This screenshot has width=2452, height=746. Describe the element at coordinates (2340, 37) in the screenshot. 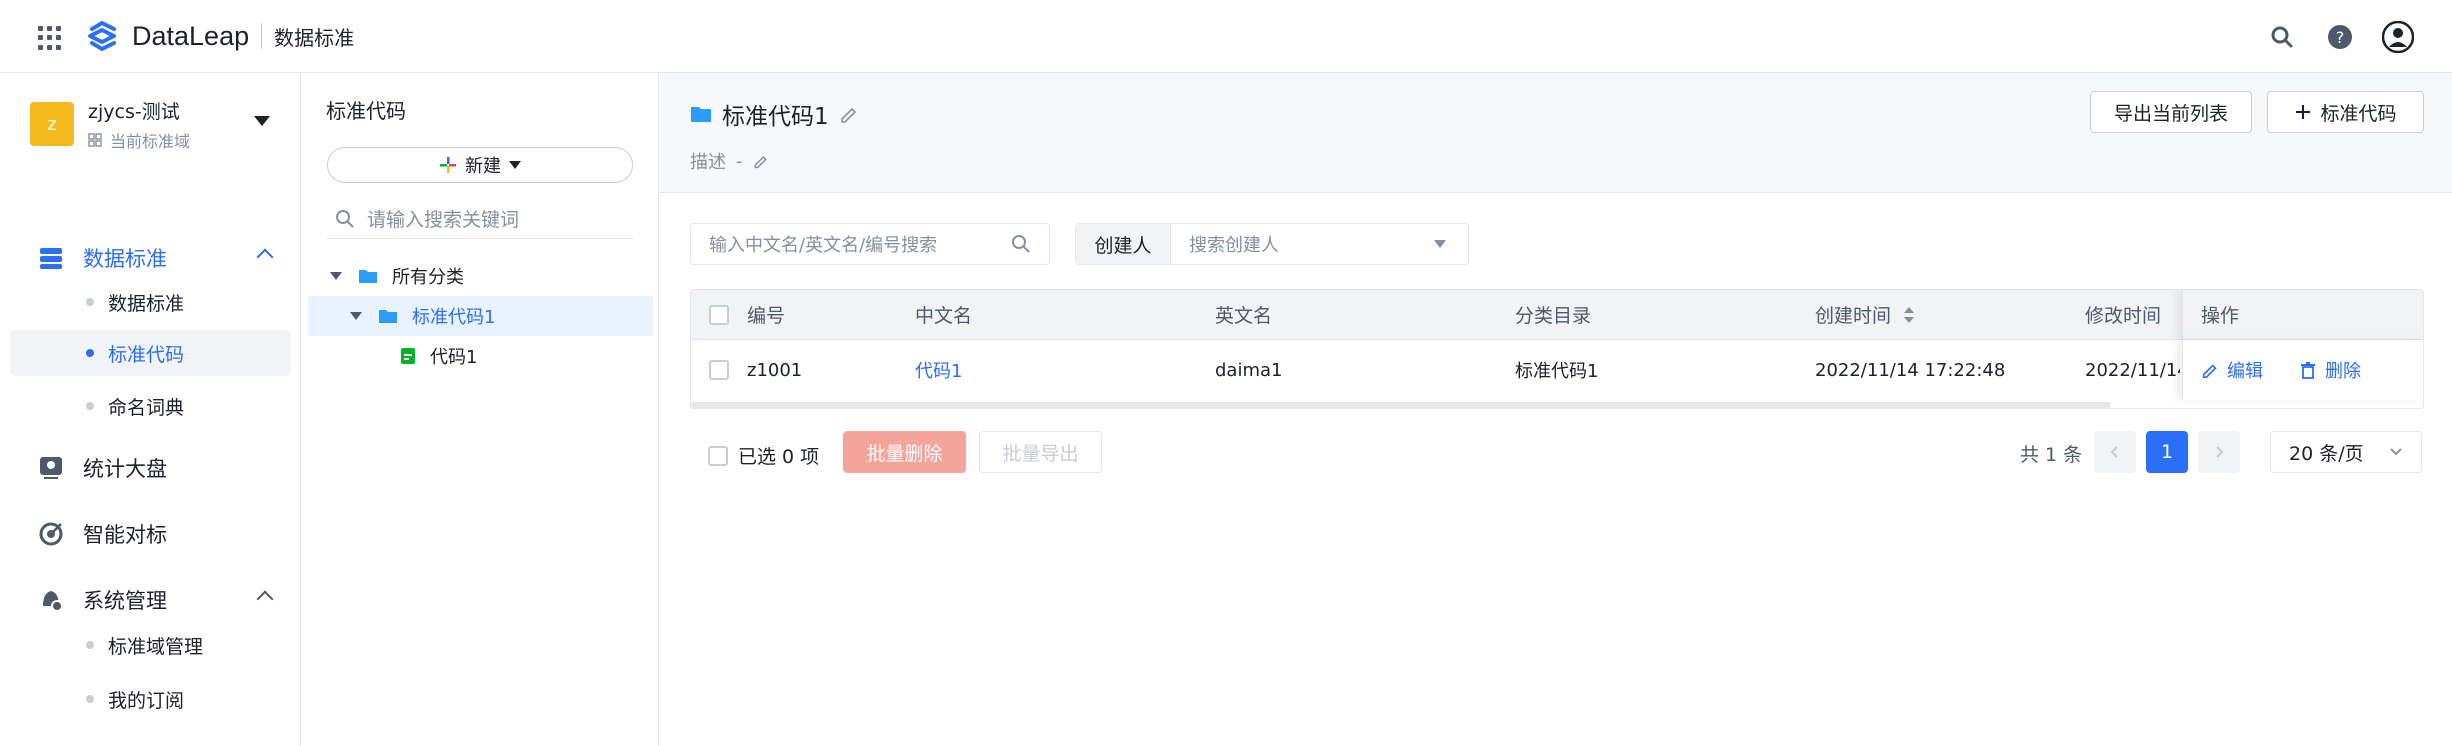

I see `help-icon: ?` at that location.